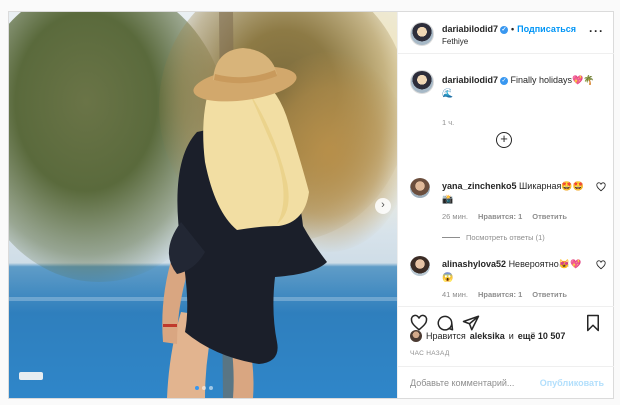 The height and width of the screenshot is (405, 620). I want to click on publish-button: Опубликовать, so click(572, 383).